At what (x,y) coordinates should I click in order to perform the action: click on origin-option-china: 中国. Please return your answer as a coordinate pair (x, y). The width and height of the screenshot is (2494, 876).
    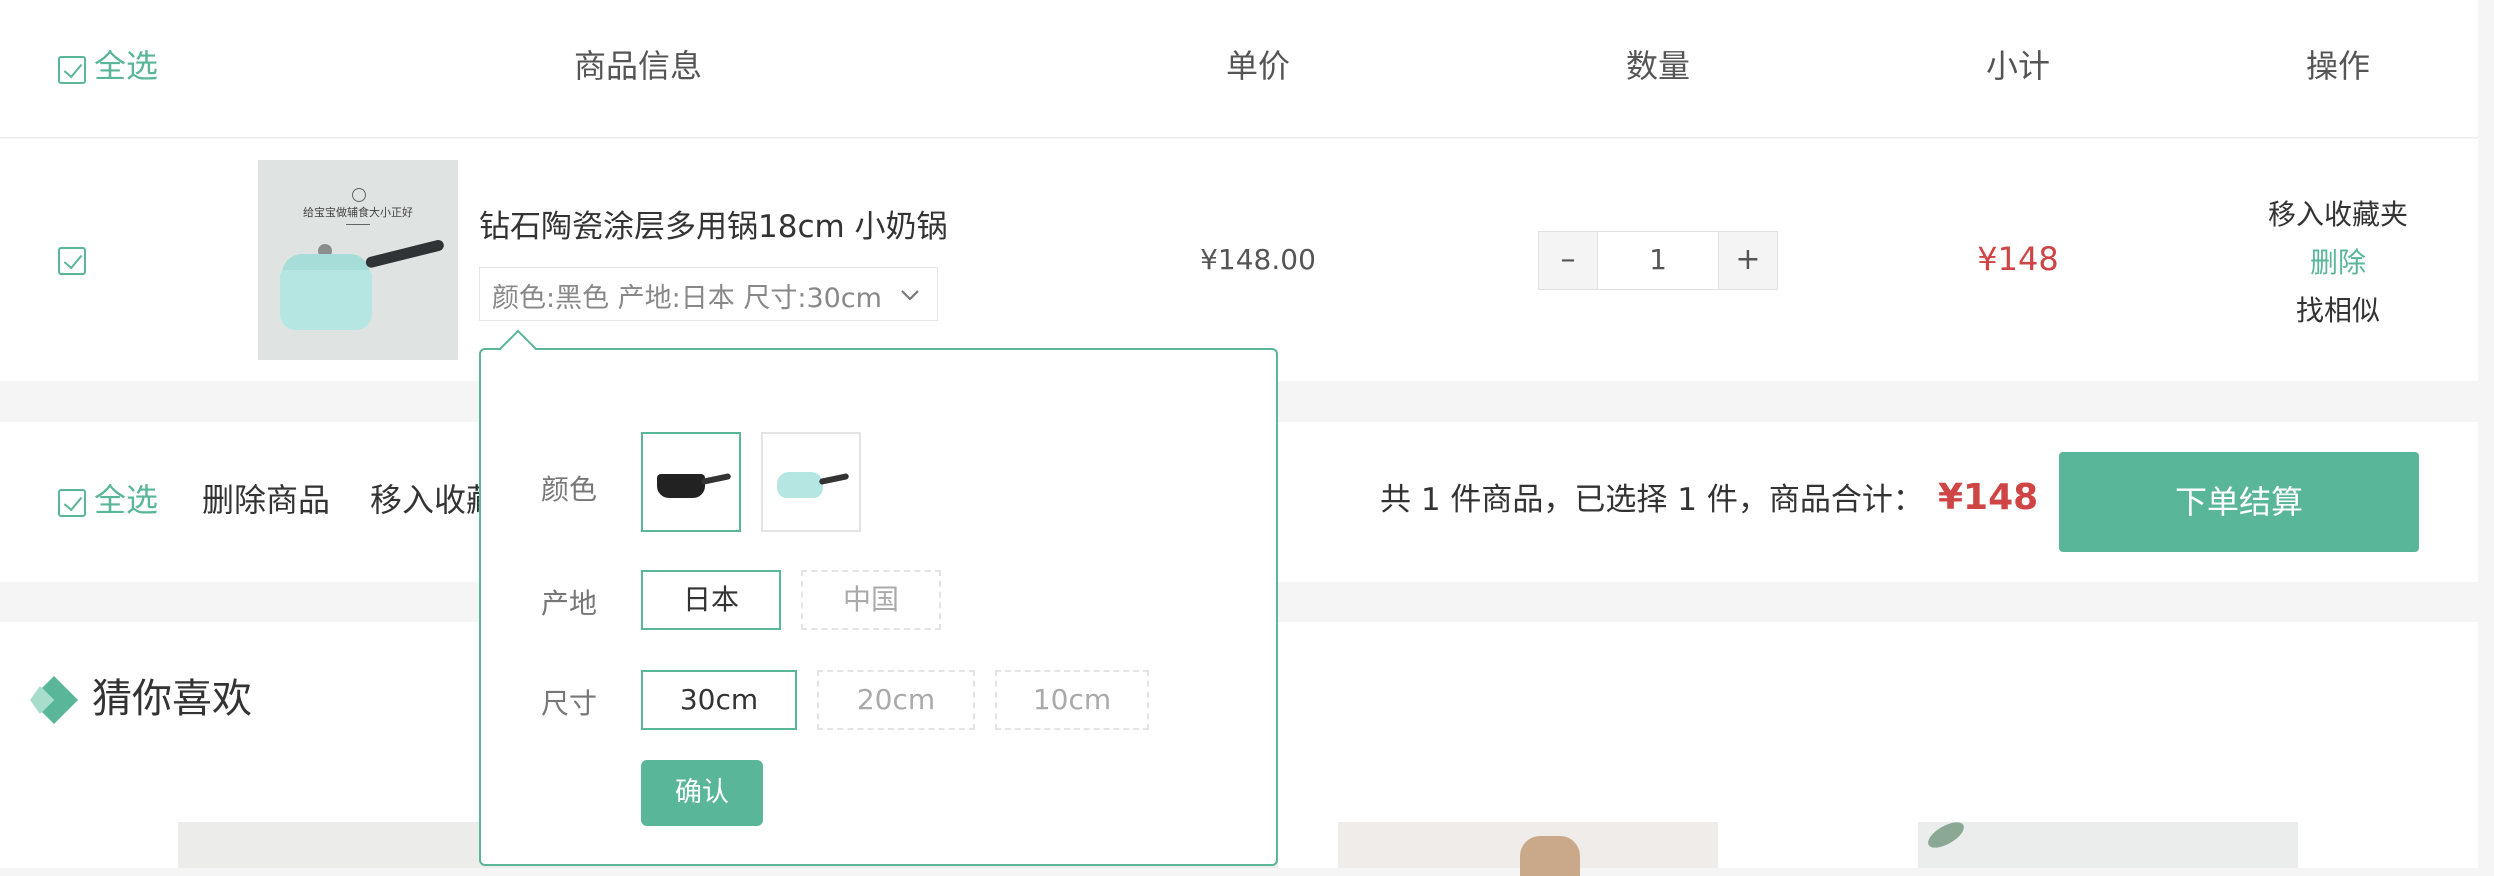
    Looking at the image, I should click on (871, 600).